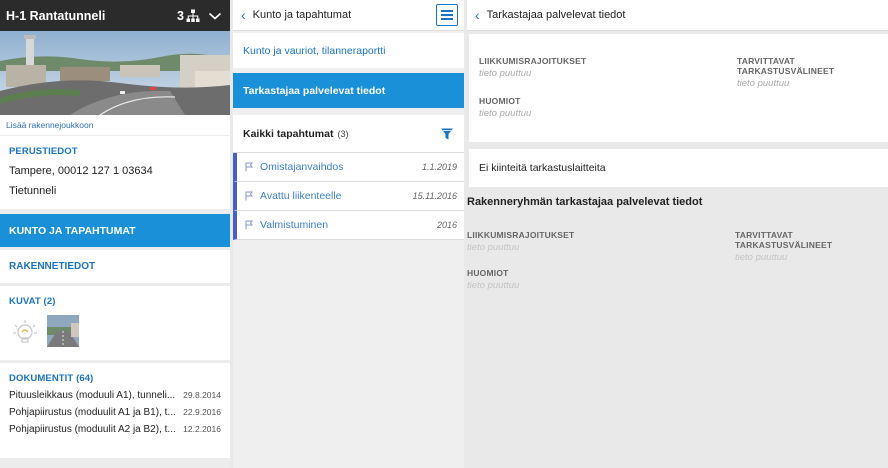 Image resolution: width=888 pixels, height=468 pixels. I want to click on event-item: Avattu liikenteelle 15.11.2016, so click(348, 196).